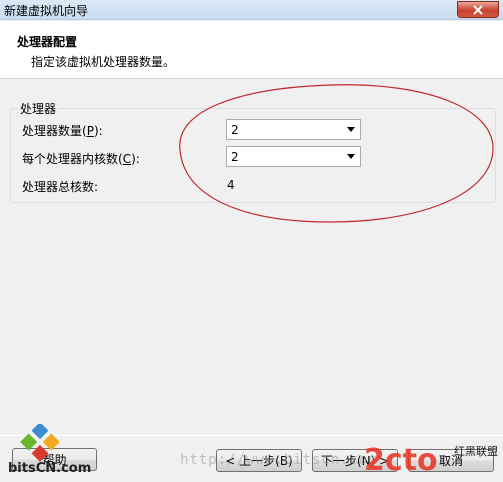  Describe the element at coordinates (54, 131) in the screenshot. I see `processor-count-label-text: 处理器数量(` at that location.